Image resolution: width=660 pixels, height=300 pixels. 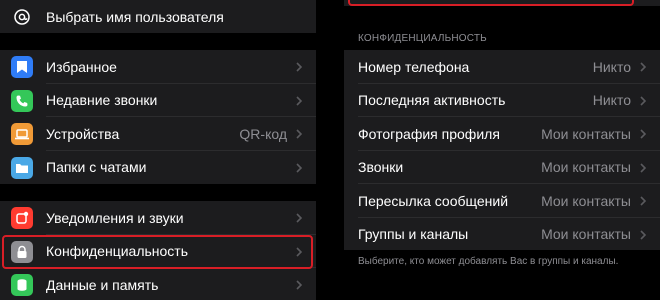 What do you see at coordinates (22, 285) in the screenshot?
I see `database-icon` at bounding box center [22, 285].